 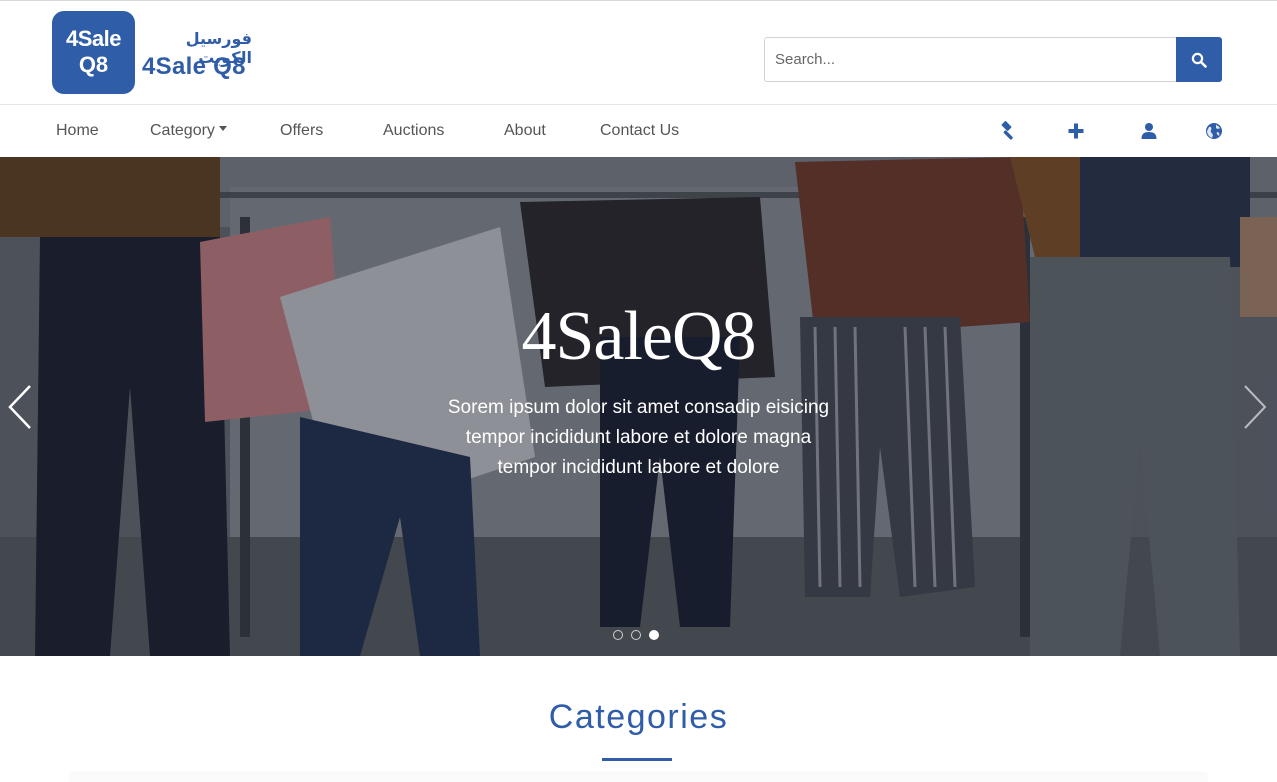 I want to click on nav-contact-us: Contact Us, so click(x=639, y=131).